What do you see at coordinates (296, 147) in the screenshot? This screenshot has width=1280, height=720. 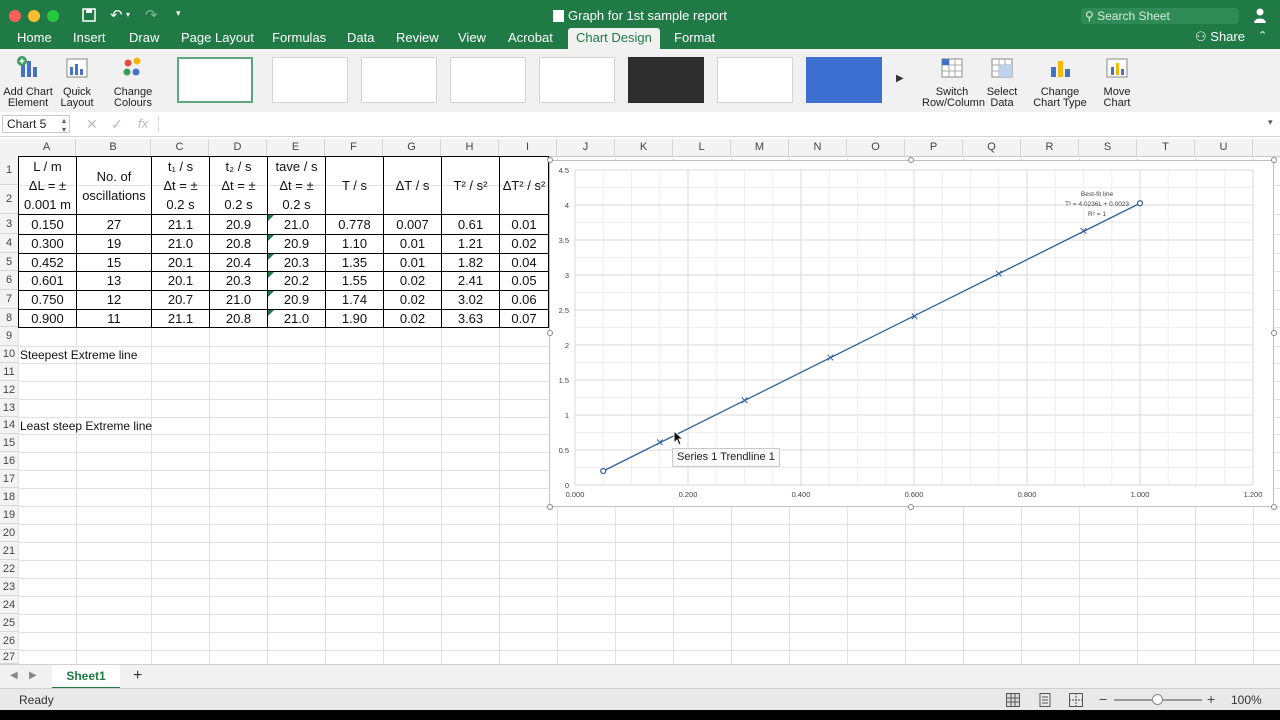 I see `column-header-e: E` at bounding box center [296, 147].